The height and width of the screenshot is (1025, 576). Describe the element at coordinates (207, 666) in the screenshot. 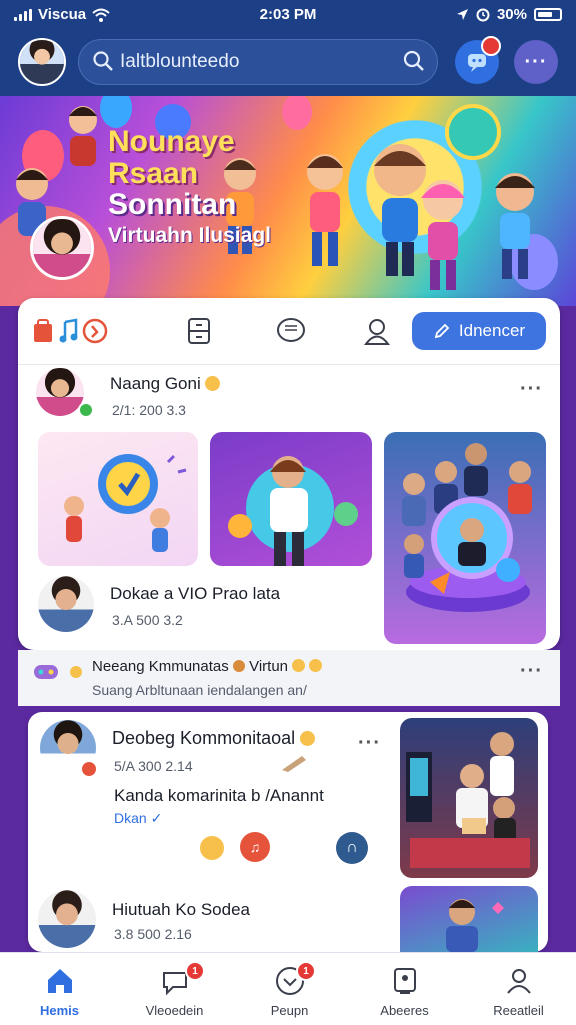

I see `activity-title: Neeang Kmmunatas Virtun` at that location.